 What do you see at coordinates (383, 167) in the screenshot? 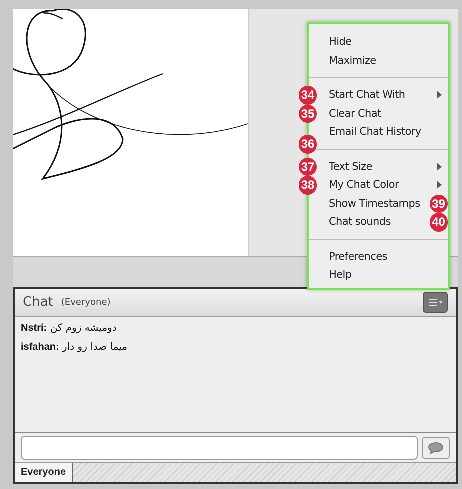
I see `menu-item: Text Size` at bounding box center [383, 167].